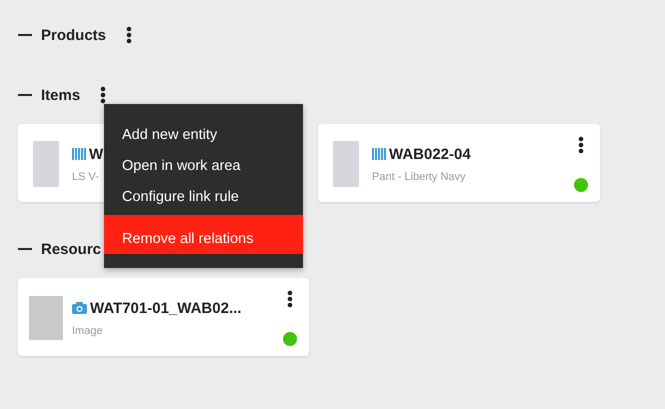 This screenshot has height=409, width=665. Describe the element at coordinates (96, 154) in the screenshot. I see `card-title: W` at that location.